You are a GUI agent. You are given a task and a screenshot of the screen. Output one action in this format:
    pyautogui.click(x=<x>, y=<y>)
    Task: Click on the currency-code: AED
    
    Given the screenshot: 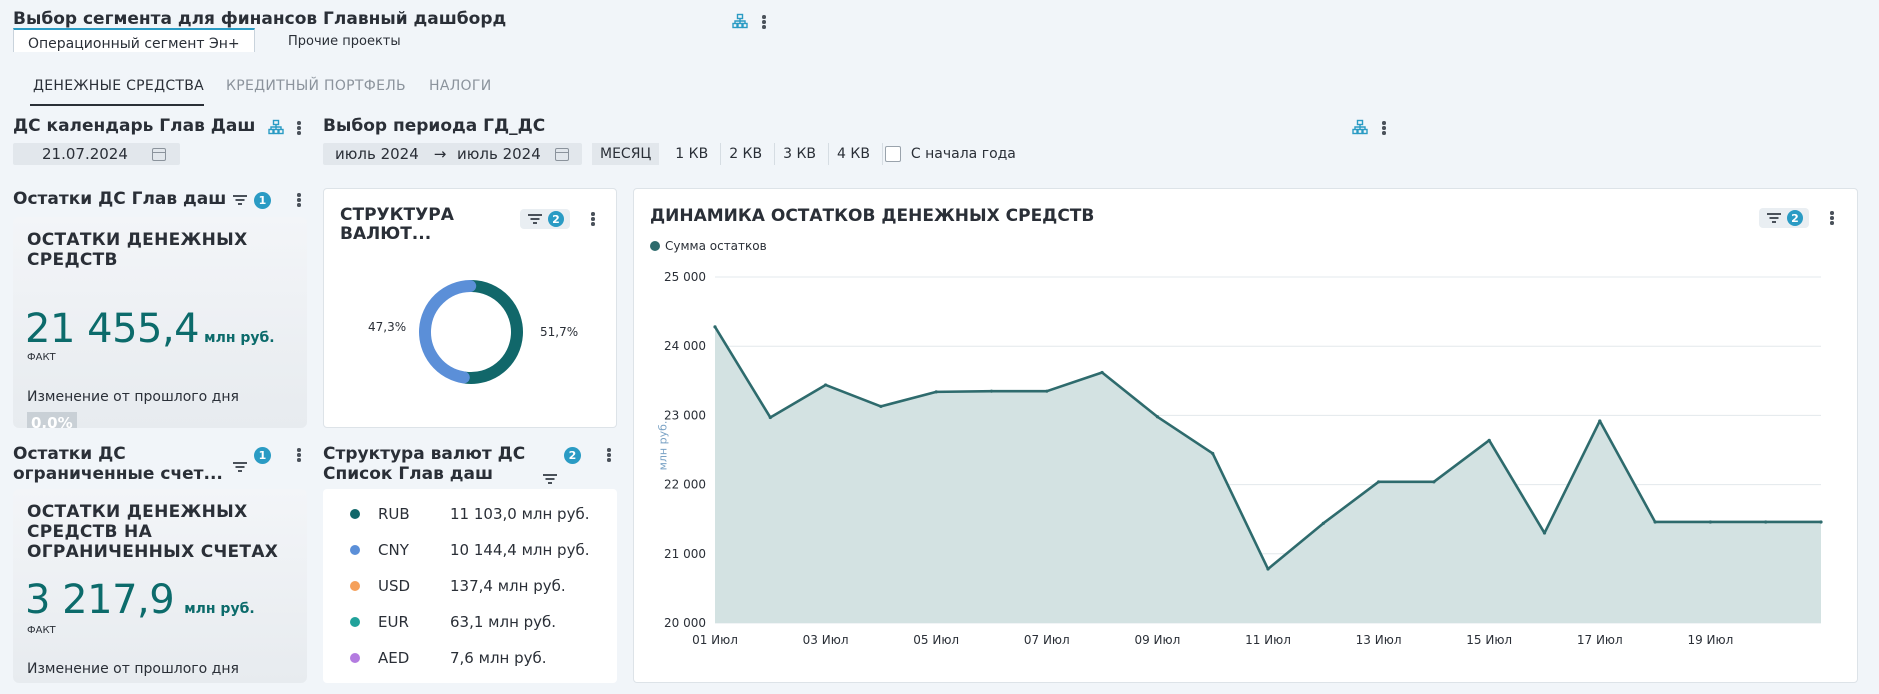 What is the action you would take?
    pyautogui.click(x=394, y=658)
    